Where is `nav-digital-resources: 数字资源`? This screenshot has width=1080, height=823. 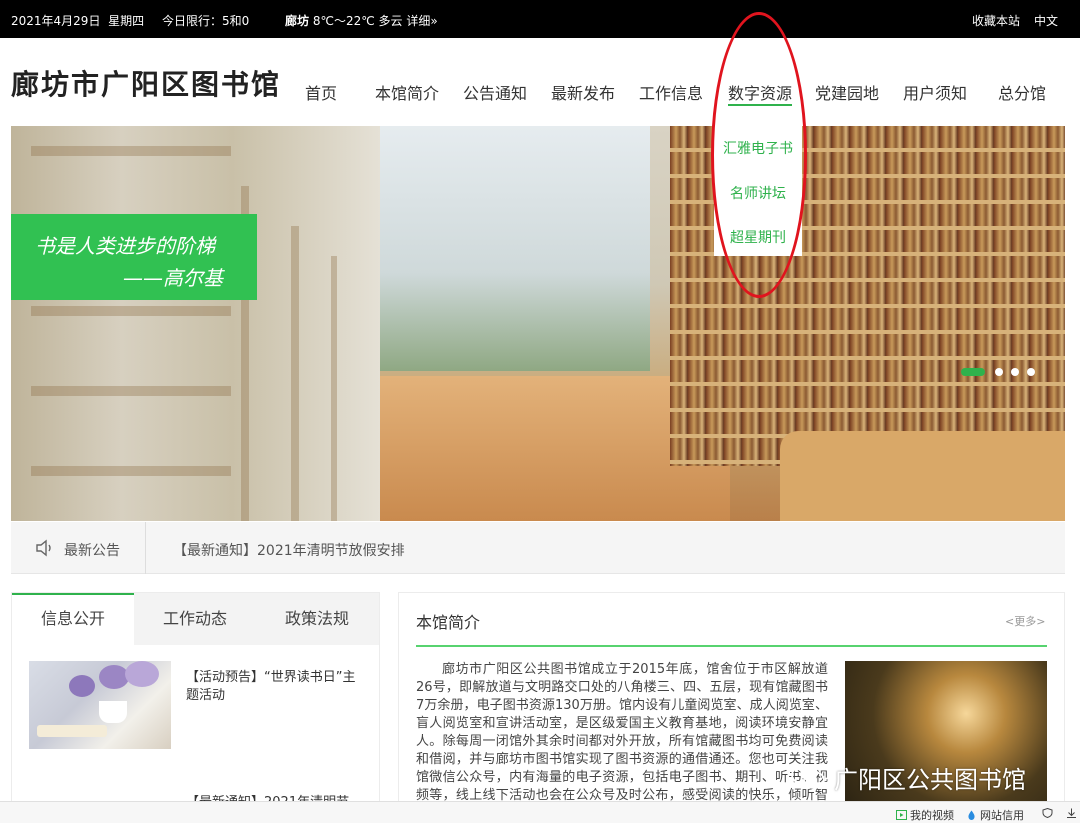
nav-digital-resources: 数字资源 is located at coordinates (760, 92).